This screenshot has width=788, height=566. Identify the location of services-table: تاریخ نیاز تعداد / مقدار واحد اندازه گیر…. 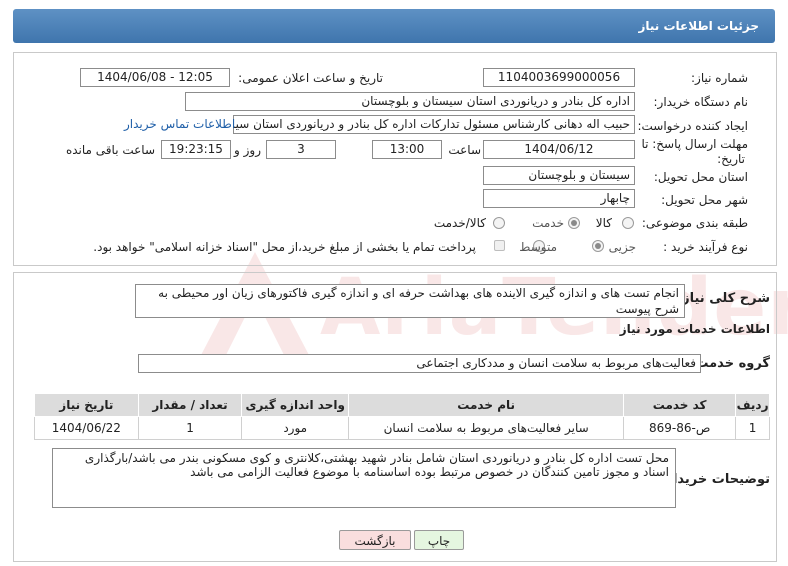
(402, 416).